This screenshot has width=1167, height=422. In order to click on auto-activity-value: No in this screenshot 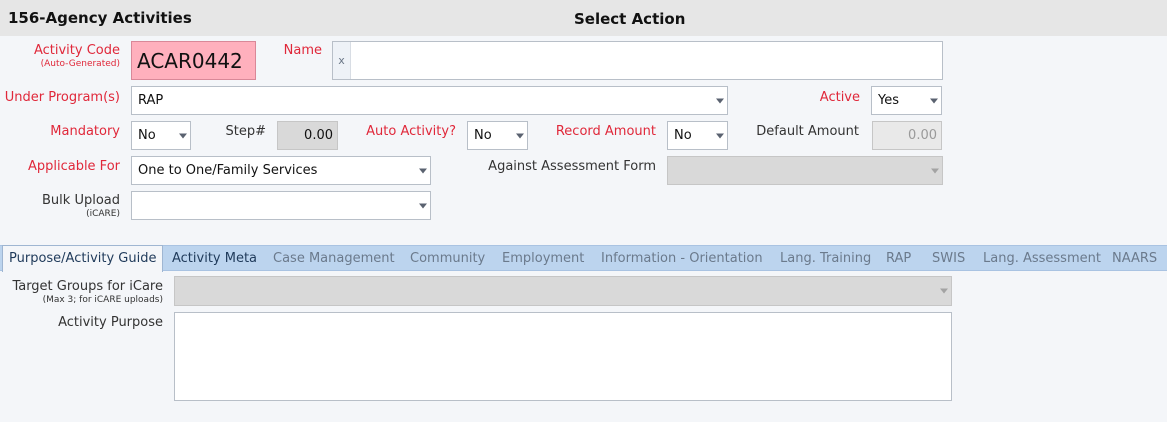, I will do `click(483, 135)`.